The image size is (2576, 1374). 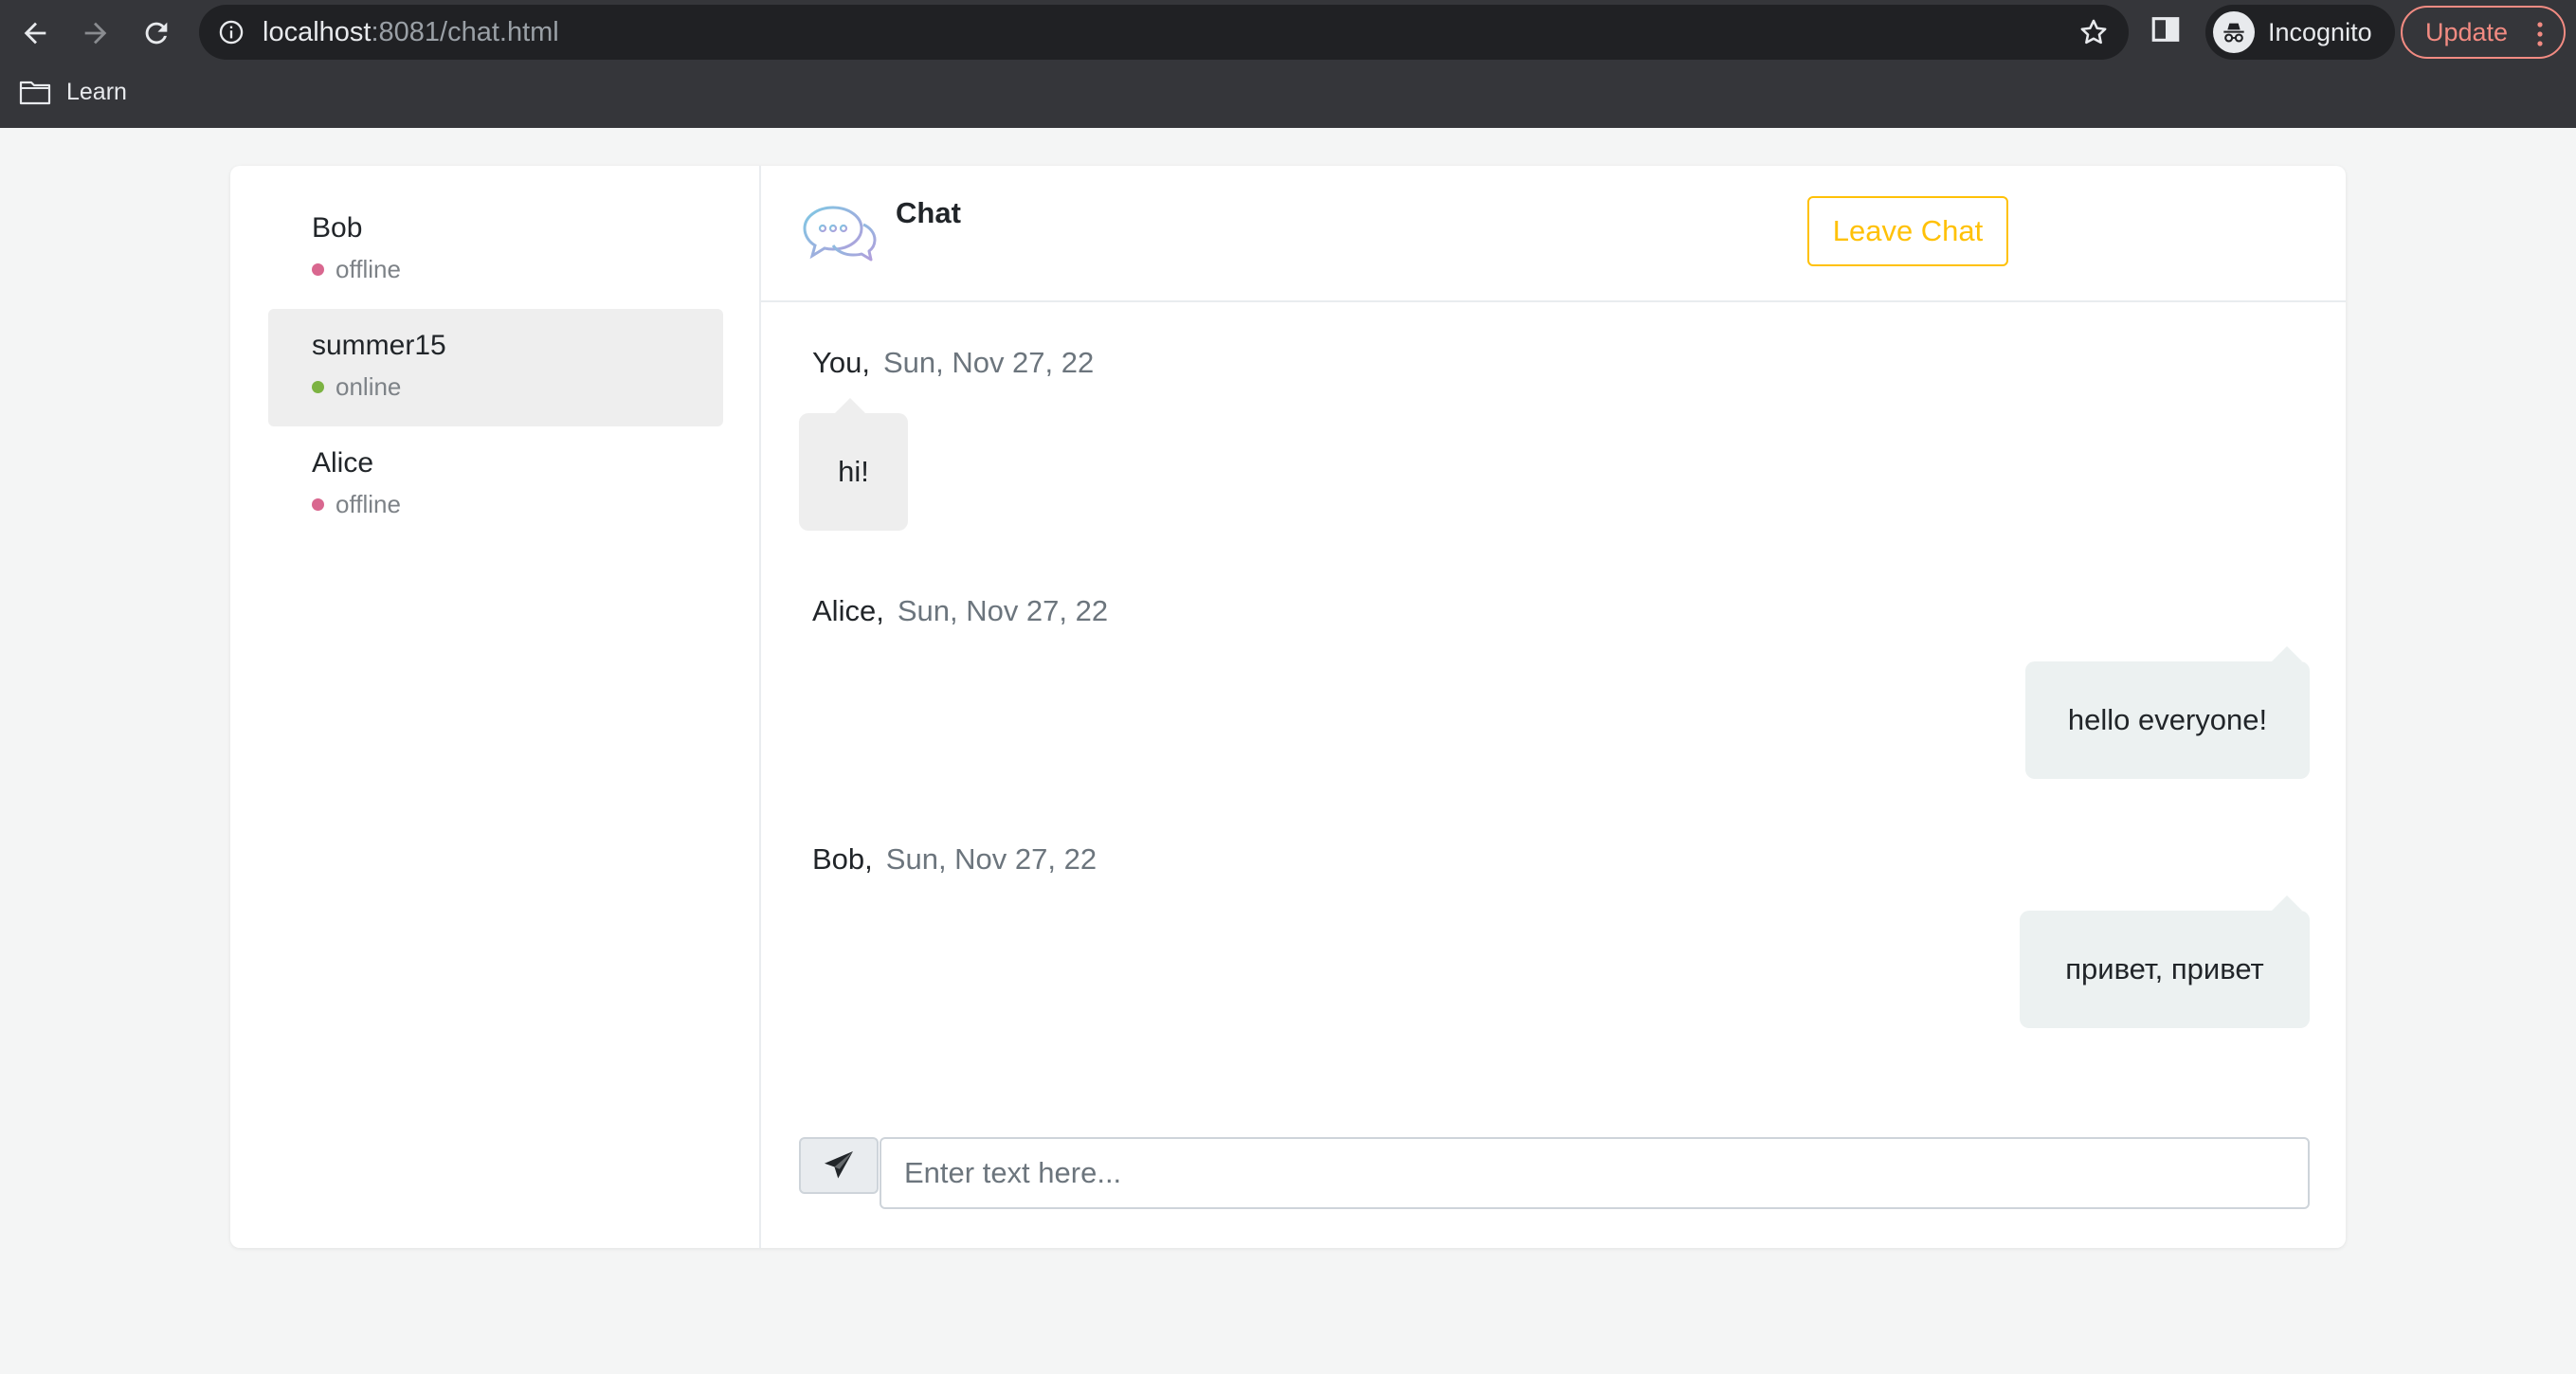 I want to click on reload-button, so click(x=156, y=33).